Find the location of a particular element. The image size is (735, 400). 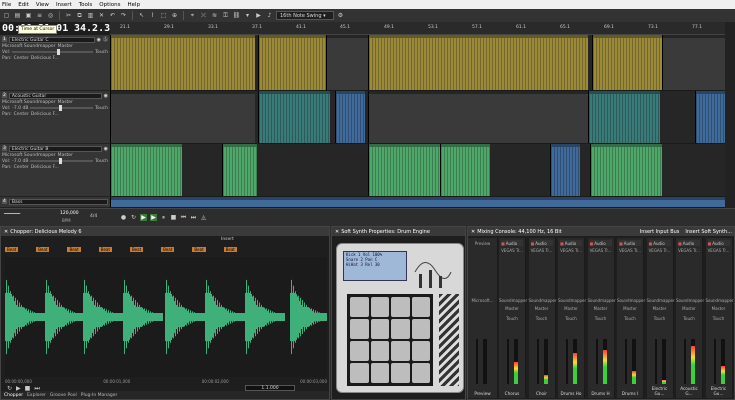

render-icon: ◎ is located at coordinates (50, 15).